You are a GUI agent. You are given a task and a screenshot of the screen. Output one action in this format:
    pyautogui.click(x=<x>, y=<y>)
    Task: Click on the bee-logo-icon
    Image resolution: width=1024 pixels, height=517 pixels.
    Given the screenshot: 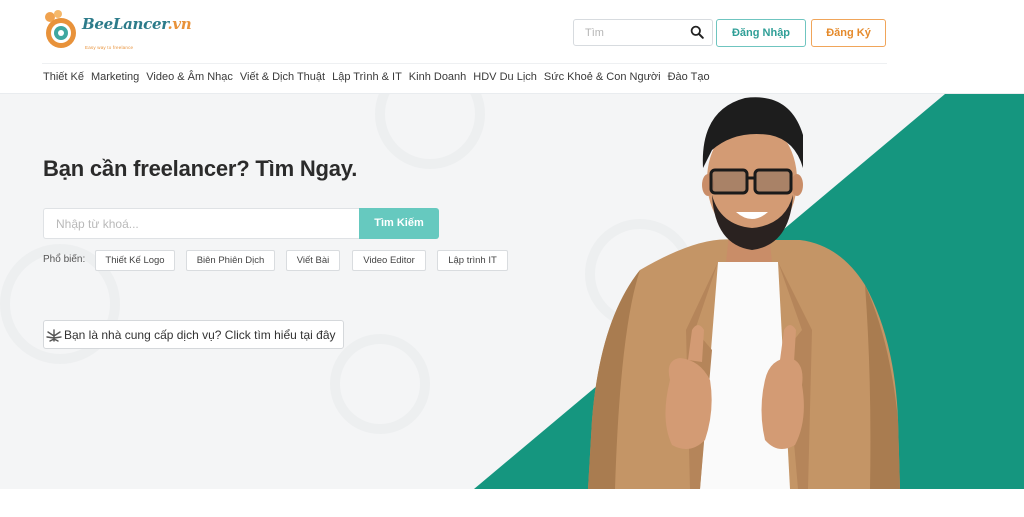 What is the action you would take?
    pyautogui.click(x=60, y=29)
    